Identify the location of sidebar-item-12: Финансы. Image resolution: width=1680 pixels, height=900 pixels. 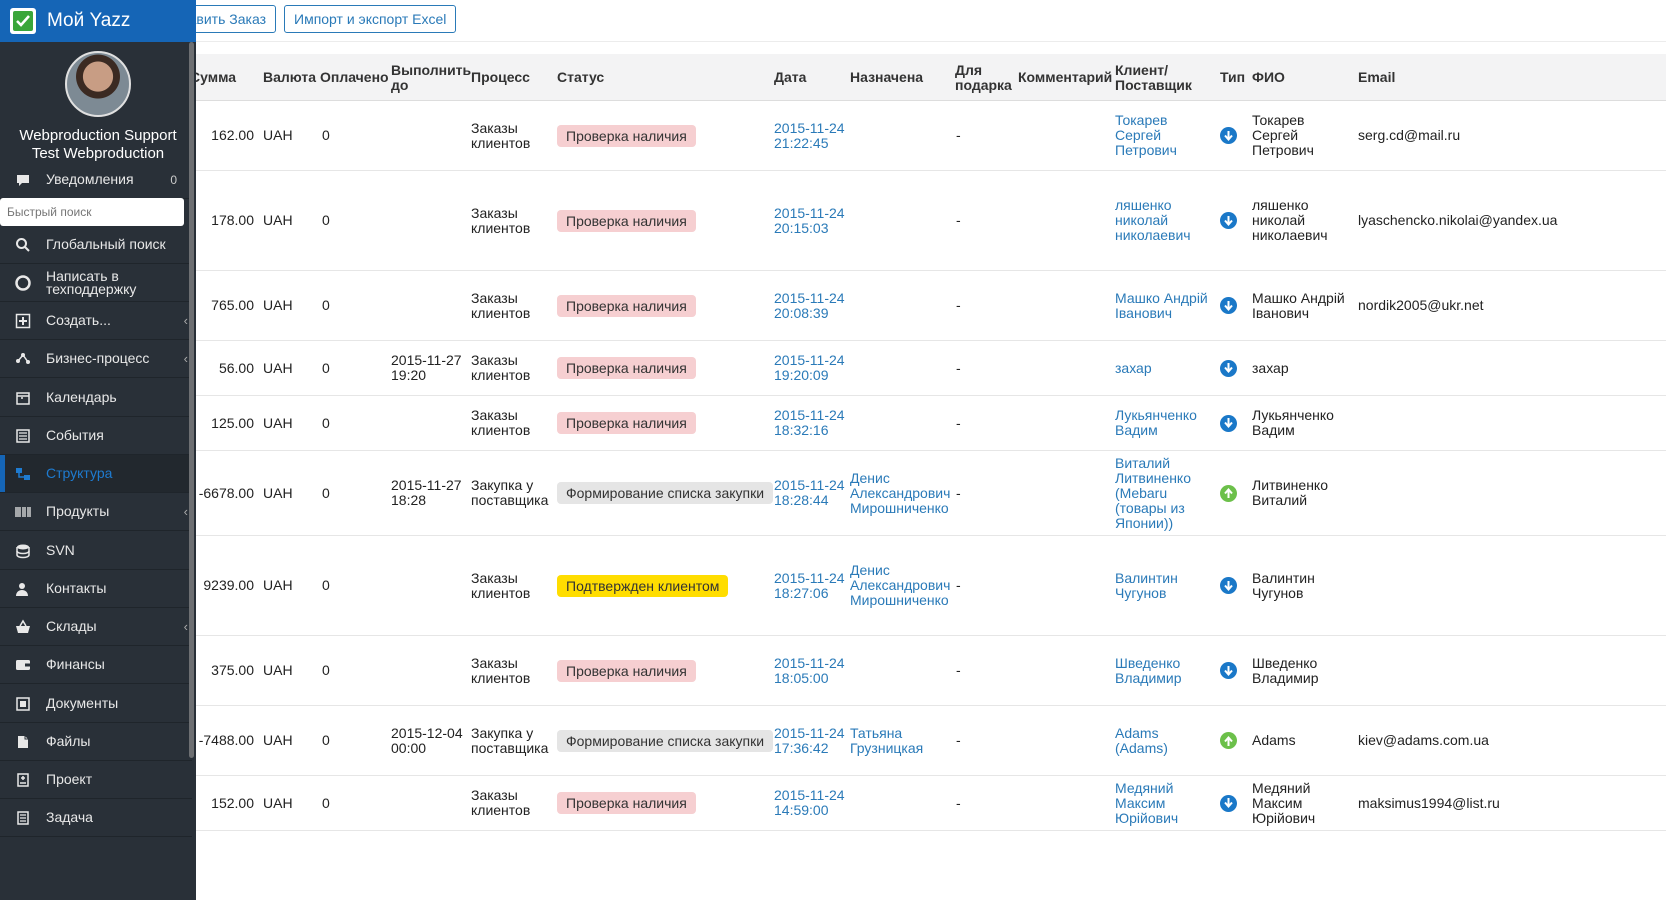
(96, 665).